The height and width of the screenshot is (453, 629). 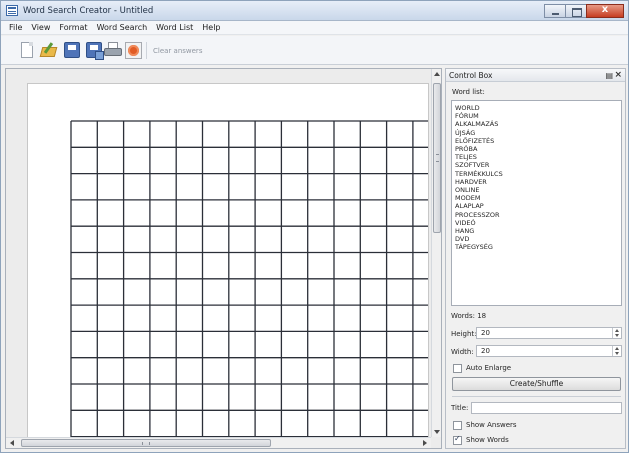 What do you see at coordinates (466, 149) in the screenshot?
I see `word-list-item: PRÓBA` at bounding box center [466, 149].